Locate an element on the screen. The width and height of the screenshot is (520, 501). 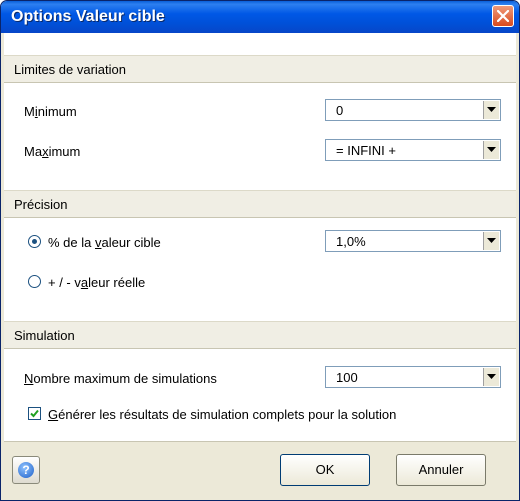
minimum-label: Minimum is located at coordinates (50, 111).